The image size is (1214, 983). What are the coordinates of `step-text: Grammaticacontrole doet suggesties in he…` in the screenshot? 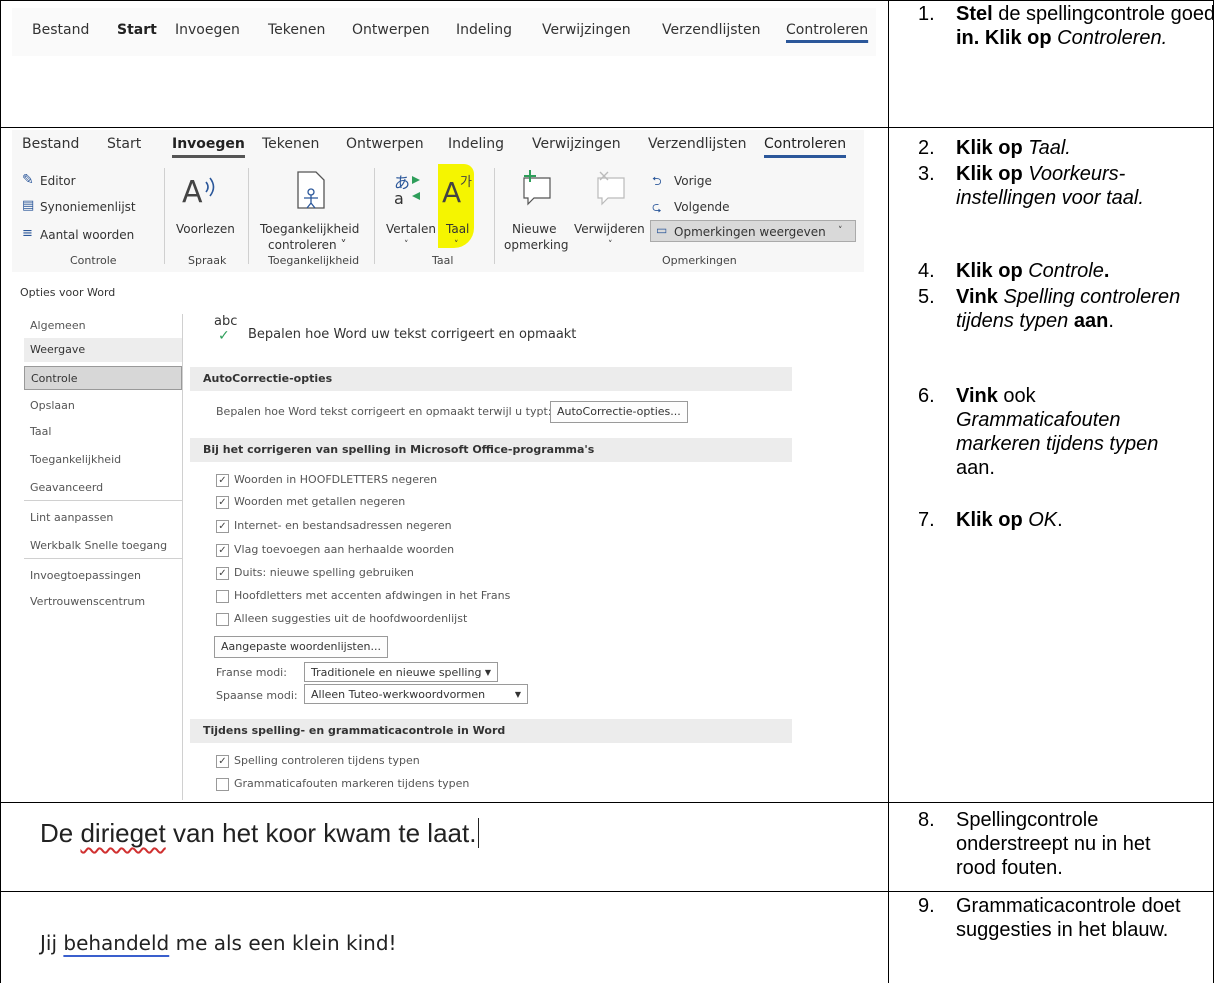 It's located at (1068, 918).